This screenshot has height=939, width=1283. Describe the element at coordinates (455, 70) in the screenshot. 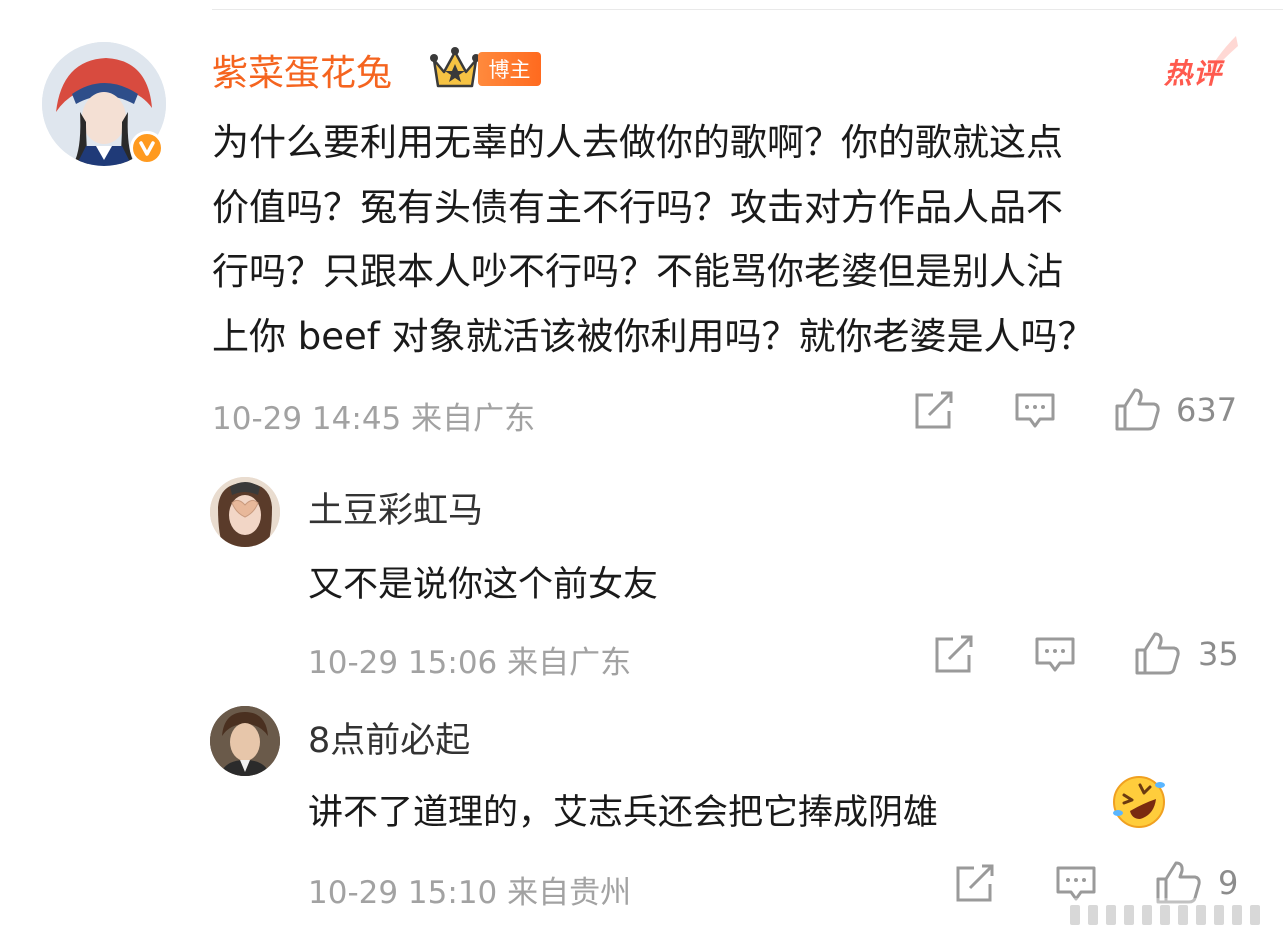

I see `crown-icon` at that location.